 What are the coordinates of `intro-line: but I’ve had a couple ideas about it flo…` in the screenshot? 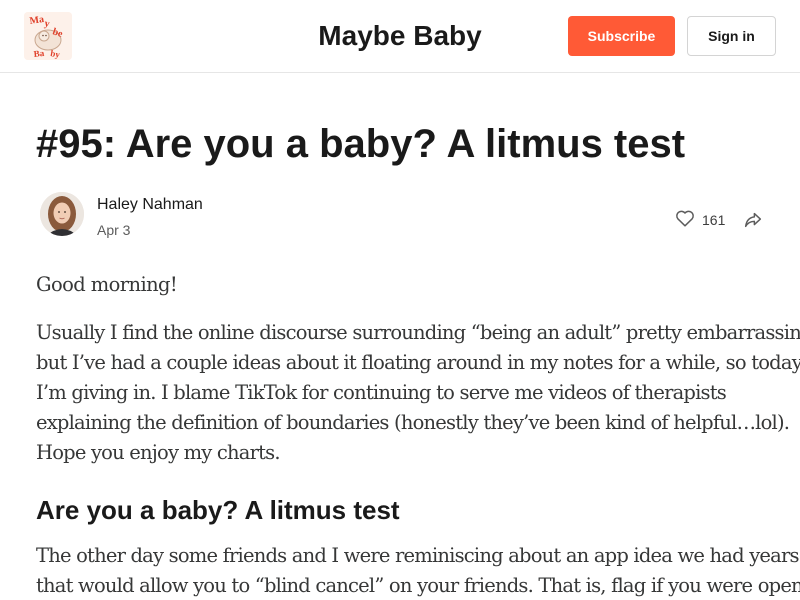 It's located at (418, 362).